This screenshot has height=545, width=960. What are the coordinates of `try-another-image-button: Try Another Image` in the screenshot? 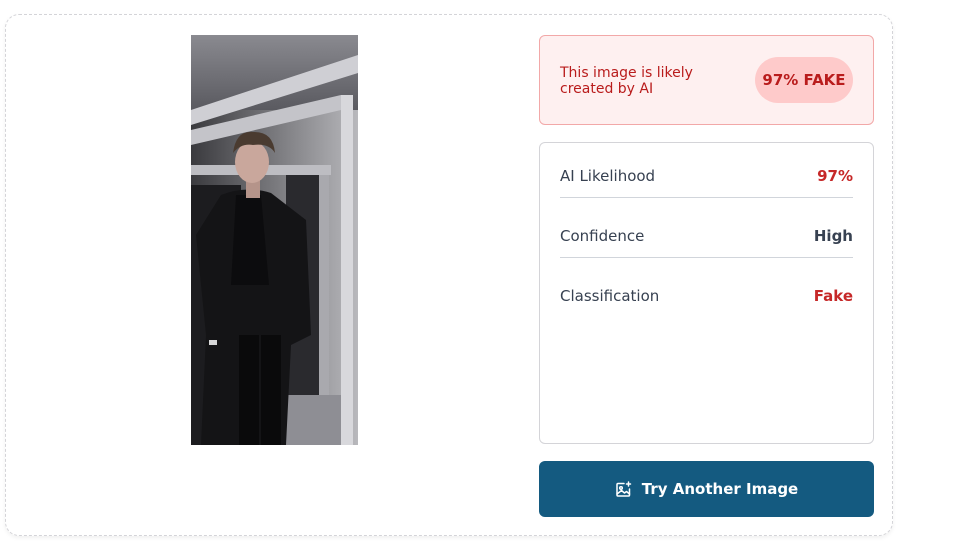 It's located at (706, 489).